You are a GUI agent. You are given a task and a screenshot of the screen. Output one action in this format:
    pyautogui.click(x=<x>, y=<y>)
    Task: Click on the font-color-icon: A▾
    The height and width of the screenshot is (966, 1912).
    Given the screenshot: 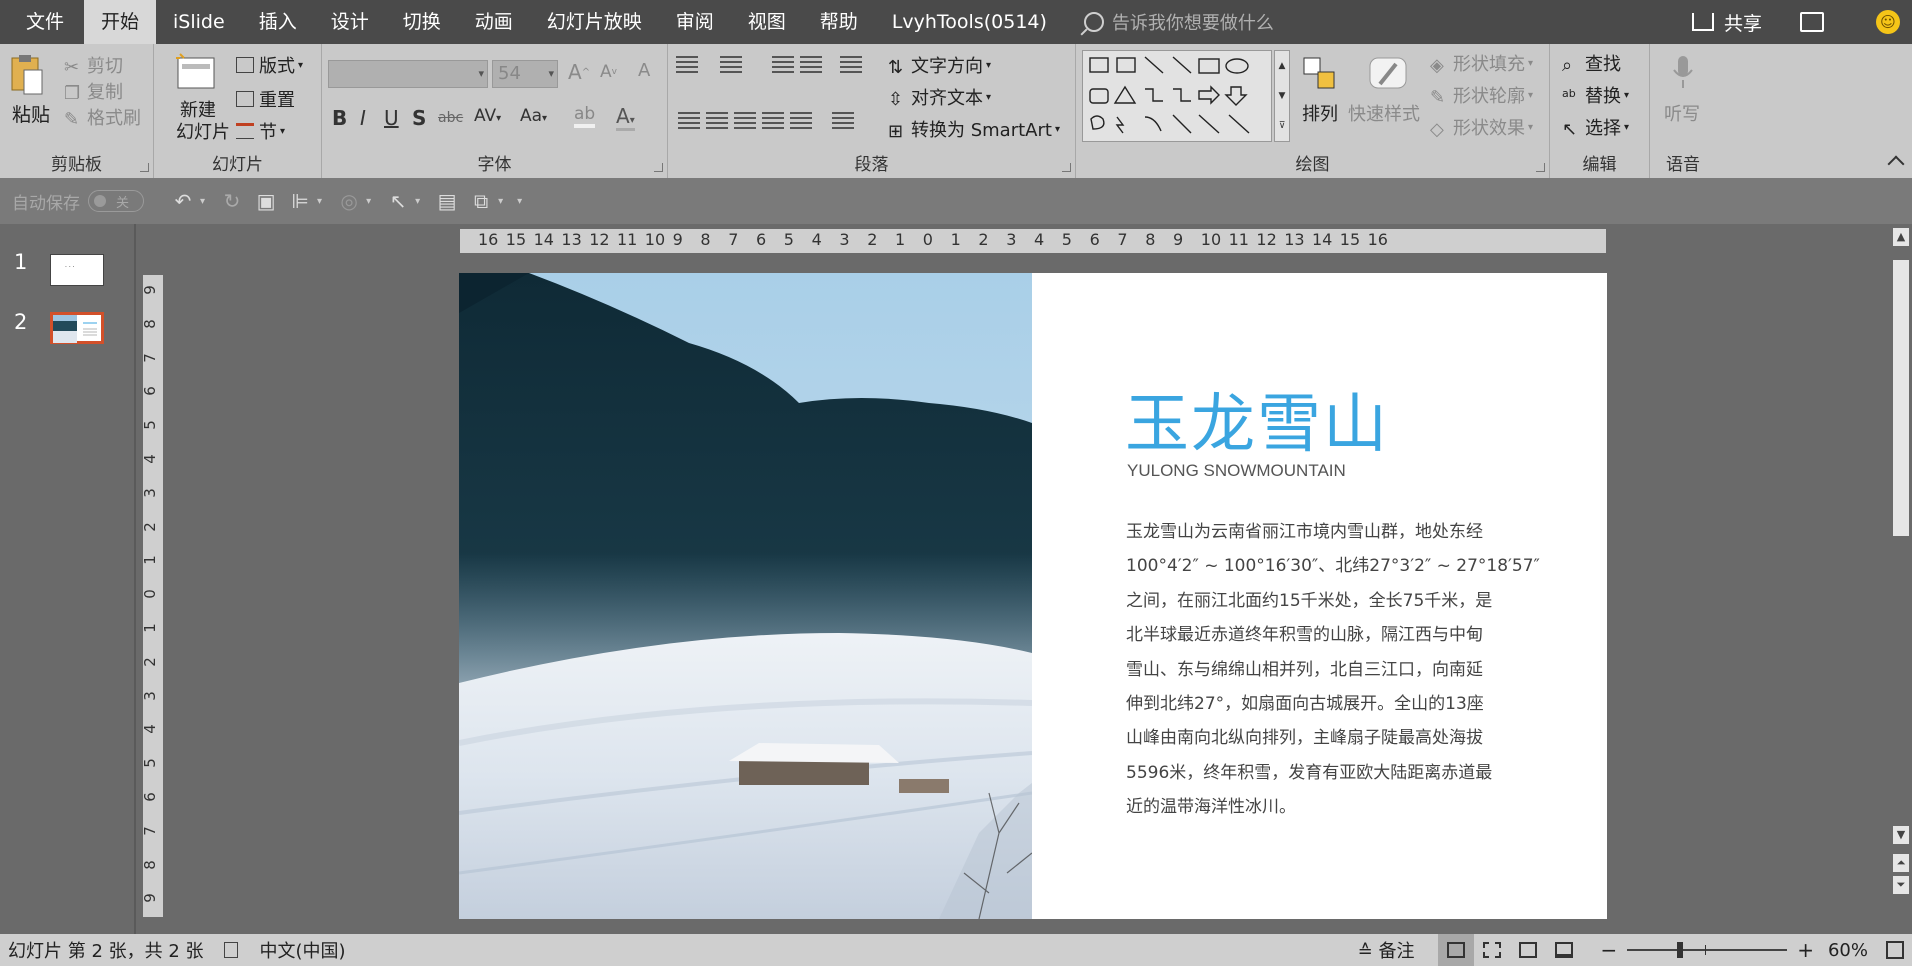 What is the action you would take?
    pyautogui.click(x=625, y=117)
    